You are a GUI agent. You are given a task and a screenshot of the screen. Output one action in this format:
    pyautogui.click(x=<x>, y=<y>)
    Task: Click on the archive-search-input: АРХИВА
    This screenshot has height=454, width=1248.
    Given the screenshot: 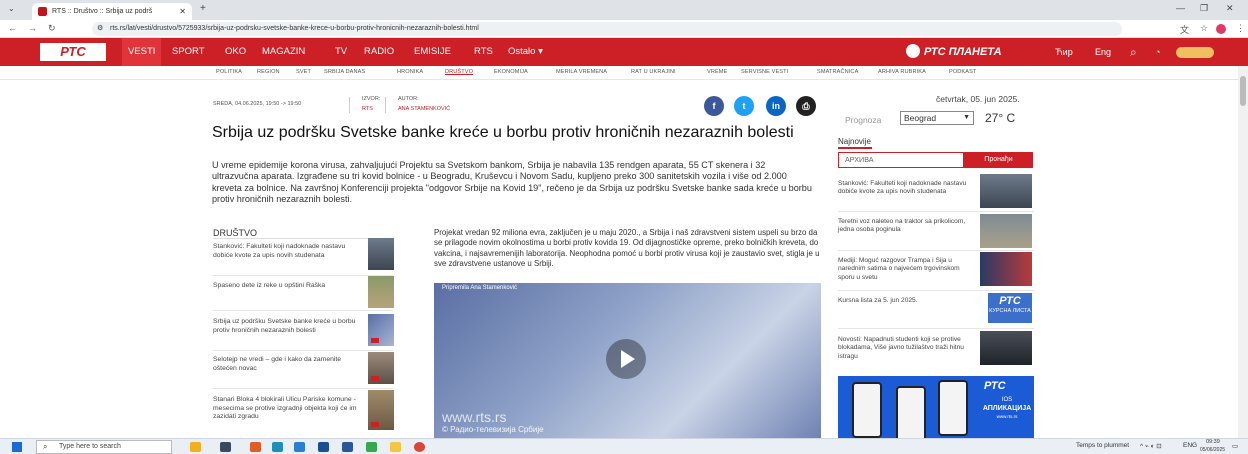 What is the action you would take?
    pyautogui.click(x=901, y=160)
    